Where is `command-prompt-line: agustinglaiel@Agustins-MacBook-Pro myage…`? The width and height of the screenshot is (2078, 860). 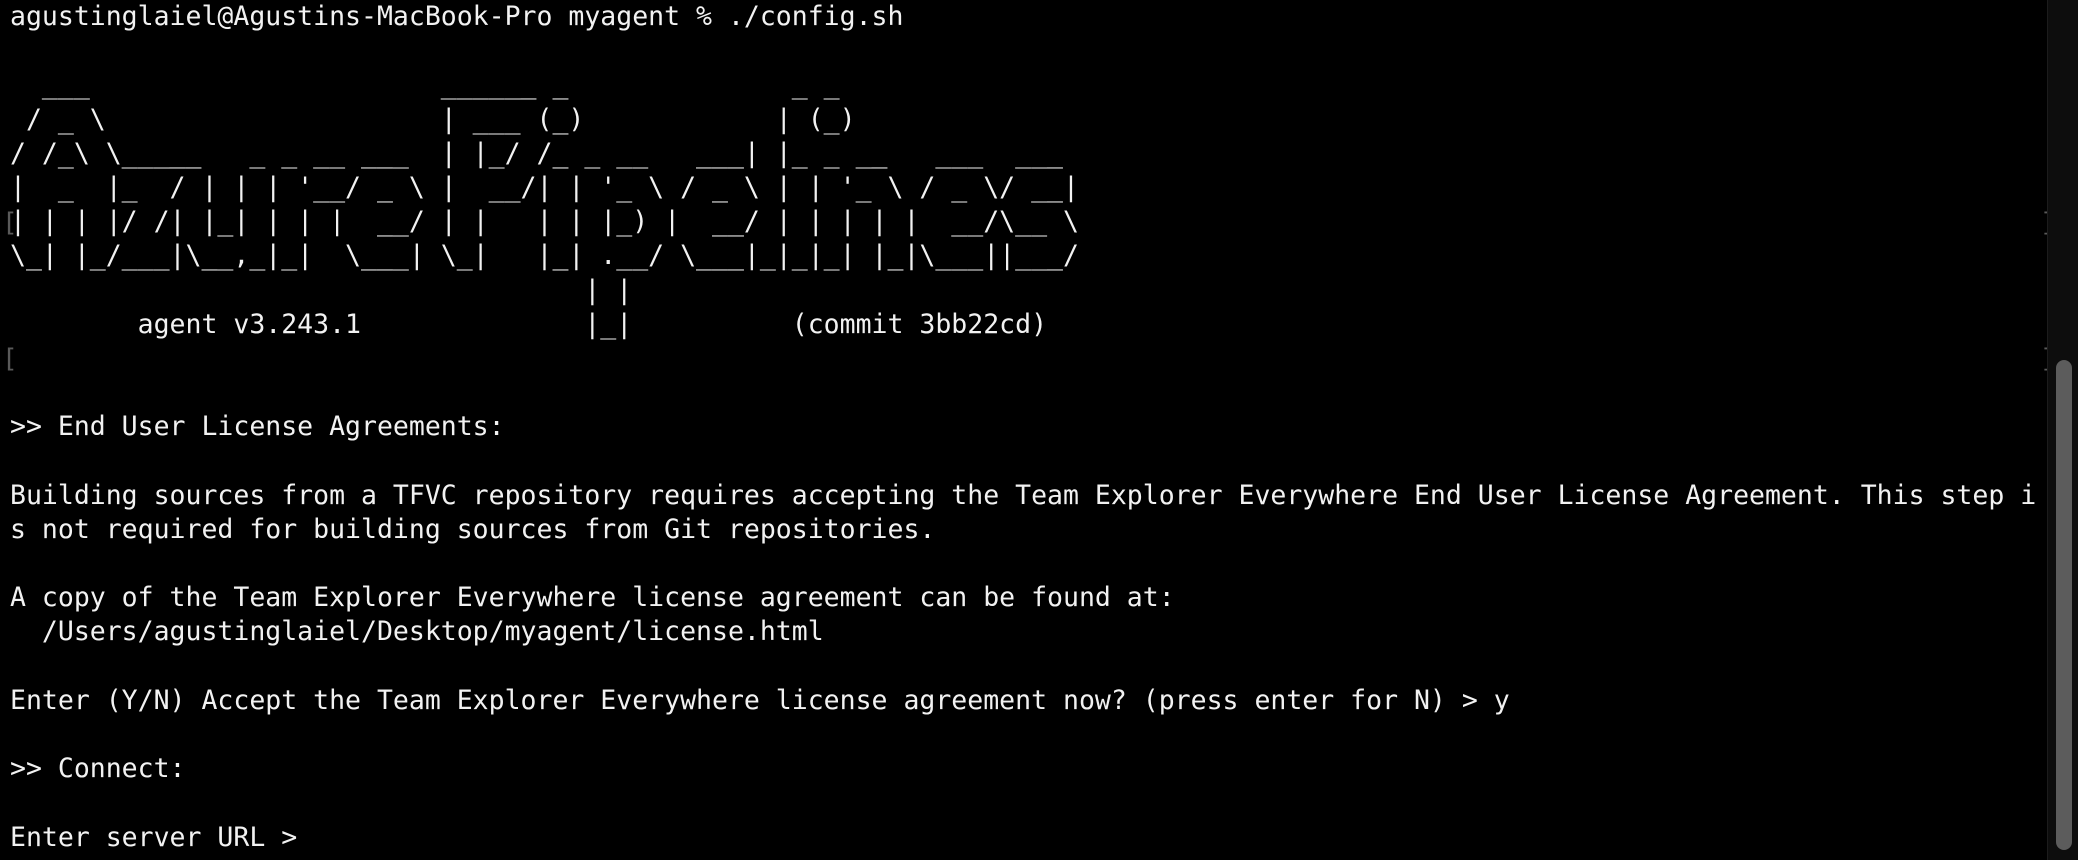
command-prompt-line: agustinglaiel@Agustins-MacBook-Pro myage… is located at coordinates (457, 16).